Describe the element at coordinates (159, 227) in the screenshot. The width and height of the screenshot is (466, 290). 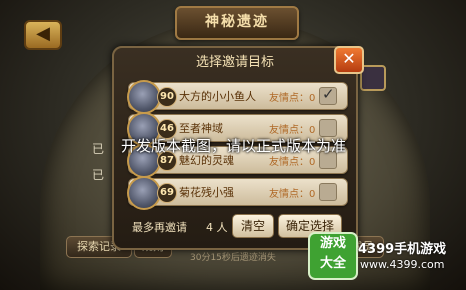
I see `max-invite-label: 最多再邀请` at that location.